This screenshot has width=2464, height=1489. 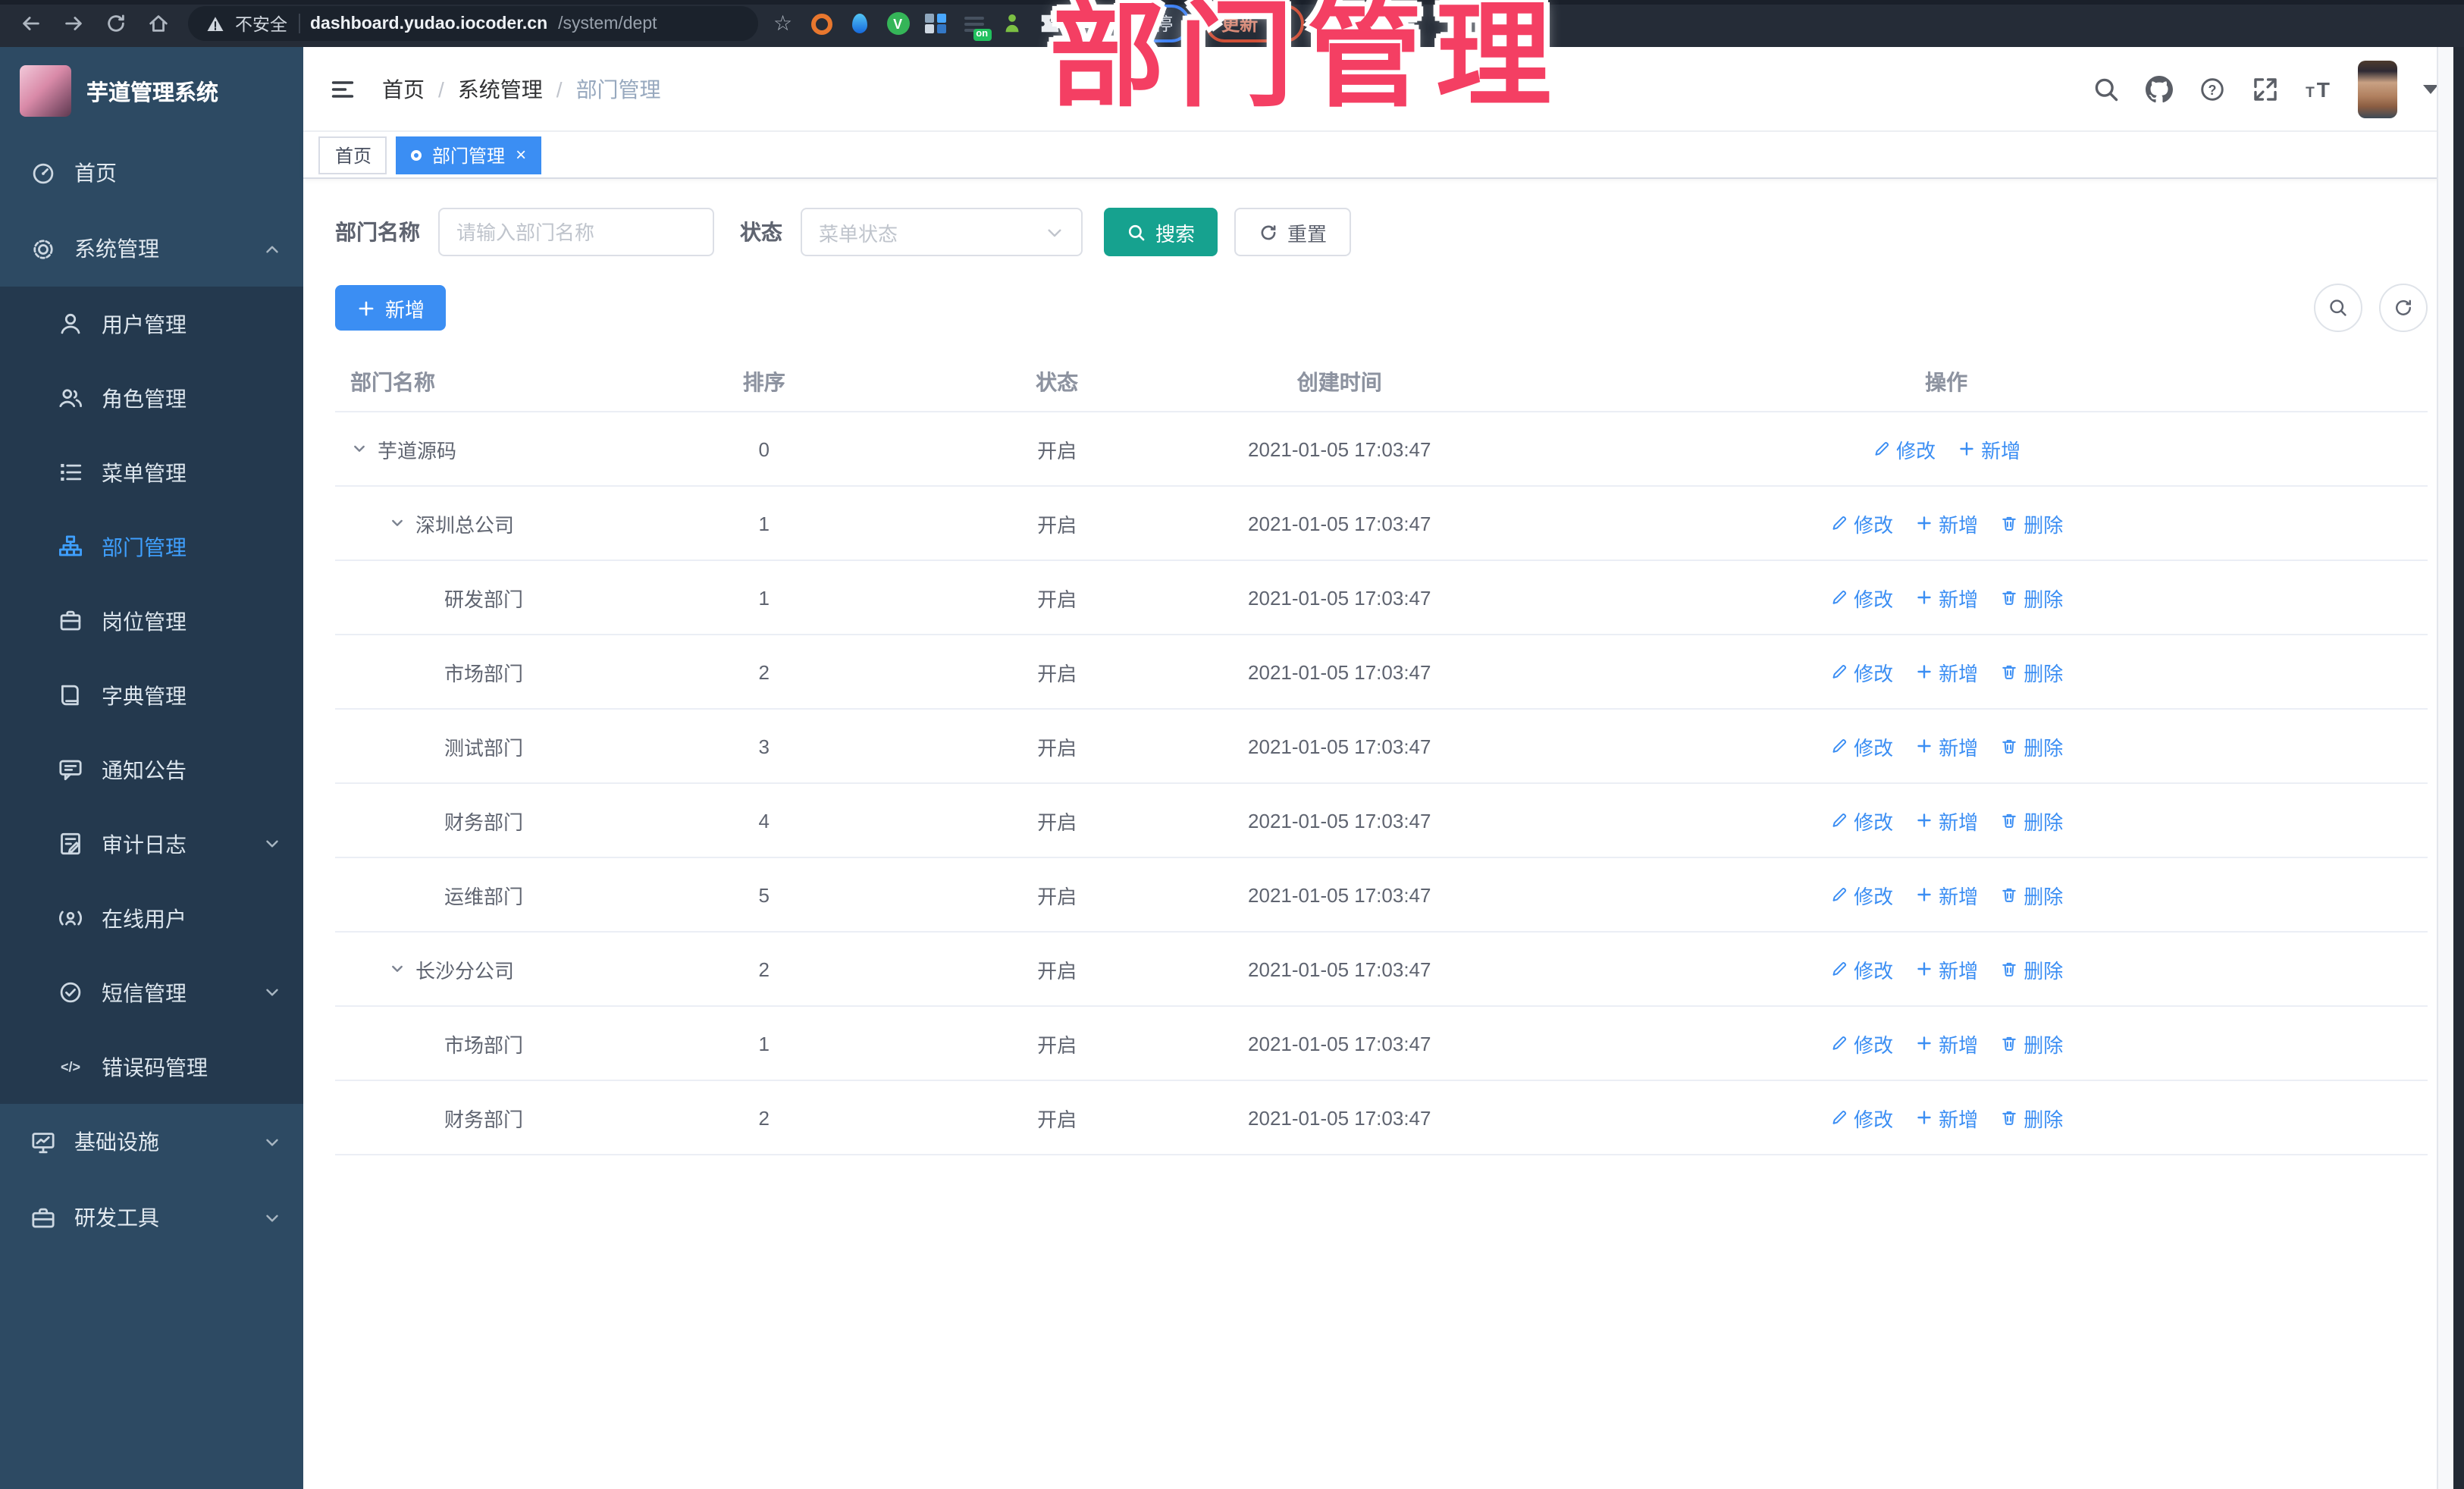 What do you see at coordinates (765, 672) in the screenshot?
I see `sort-cell: 2` at bounding box center [765, 672].